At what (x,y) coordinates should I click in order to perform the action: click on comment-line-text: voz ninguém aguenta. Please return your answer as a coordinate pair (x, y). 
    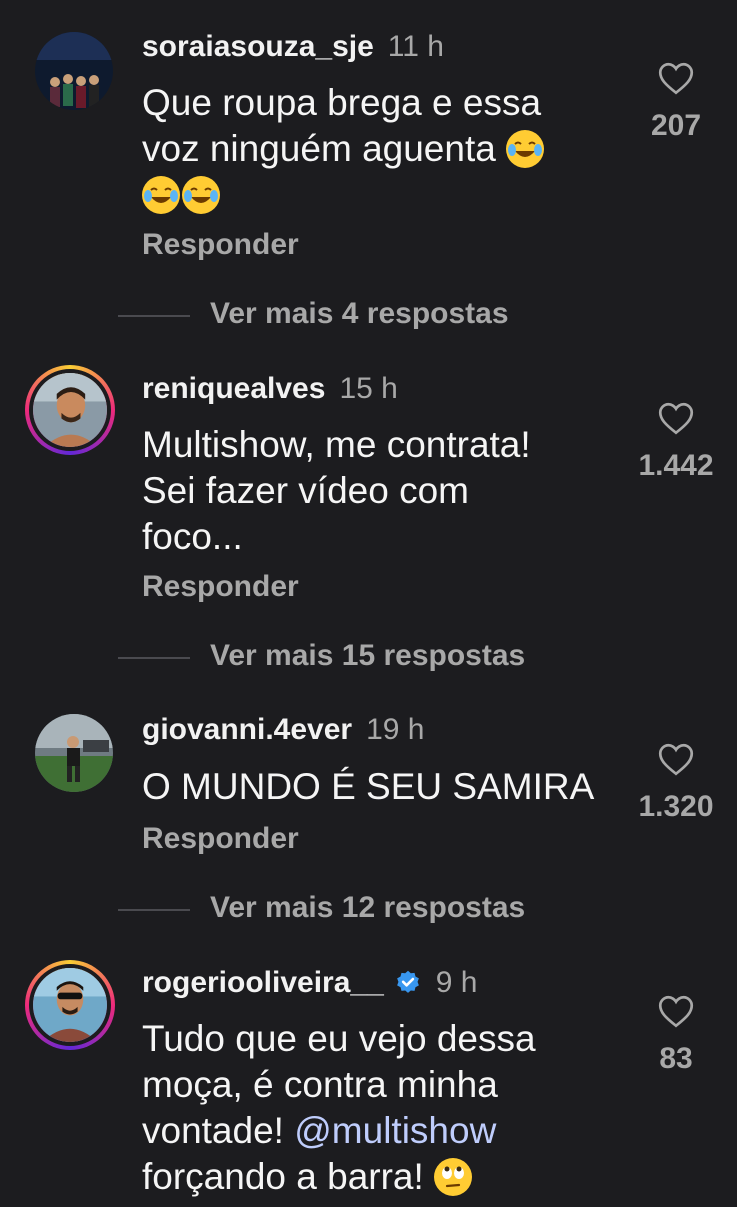
    Looking at the image, I should click on (319, 148).